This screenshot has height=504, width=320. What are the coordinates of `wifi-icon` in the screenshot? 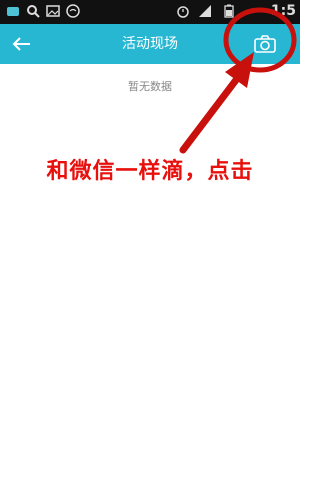 It's located at (73, 12).